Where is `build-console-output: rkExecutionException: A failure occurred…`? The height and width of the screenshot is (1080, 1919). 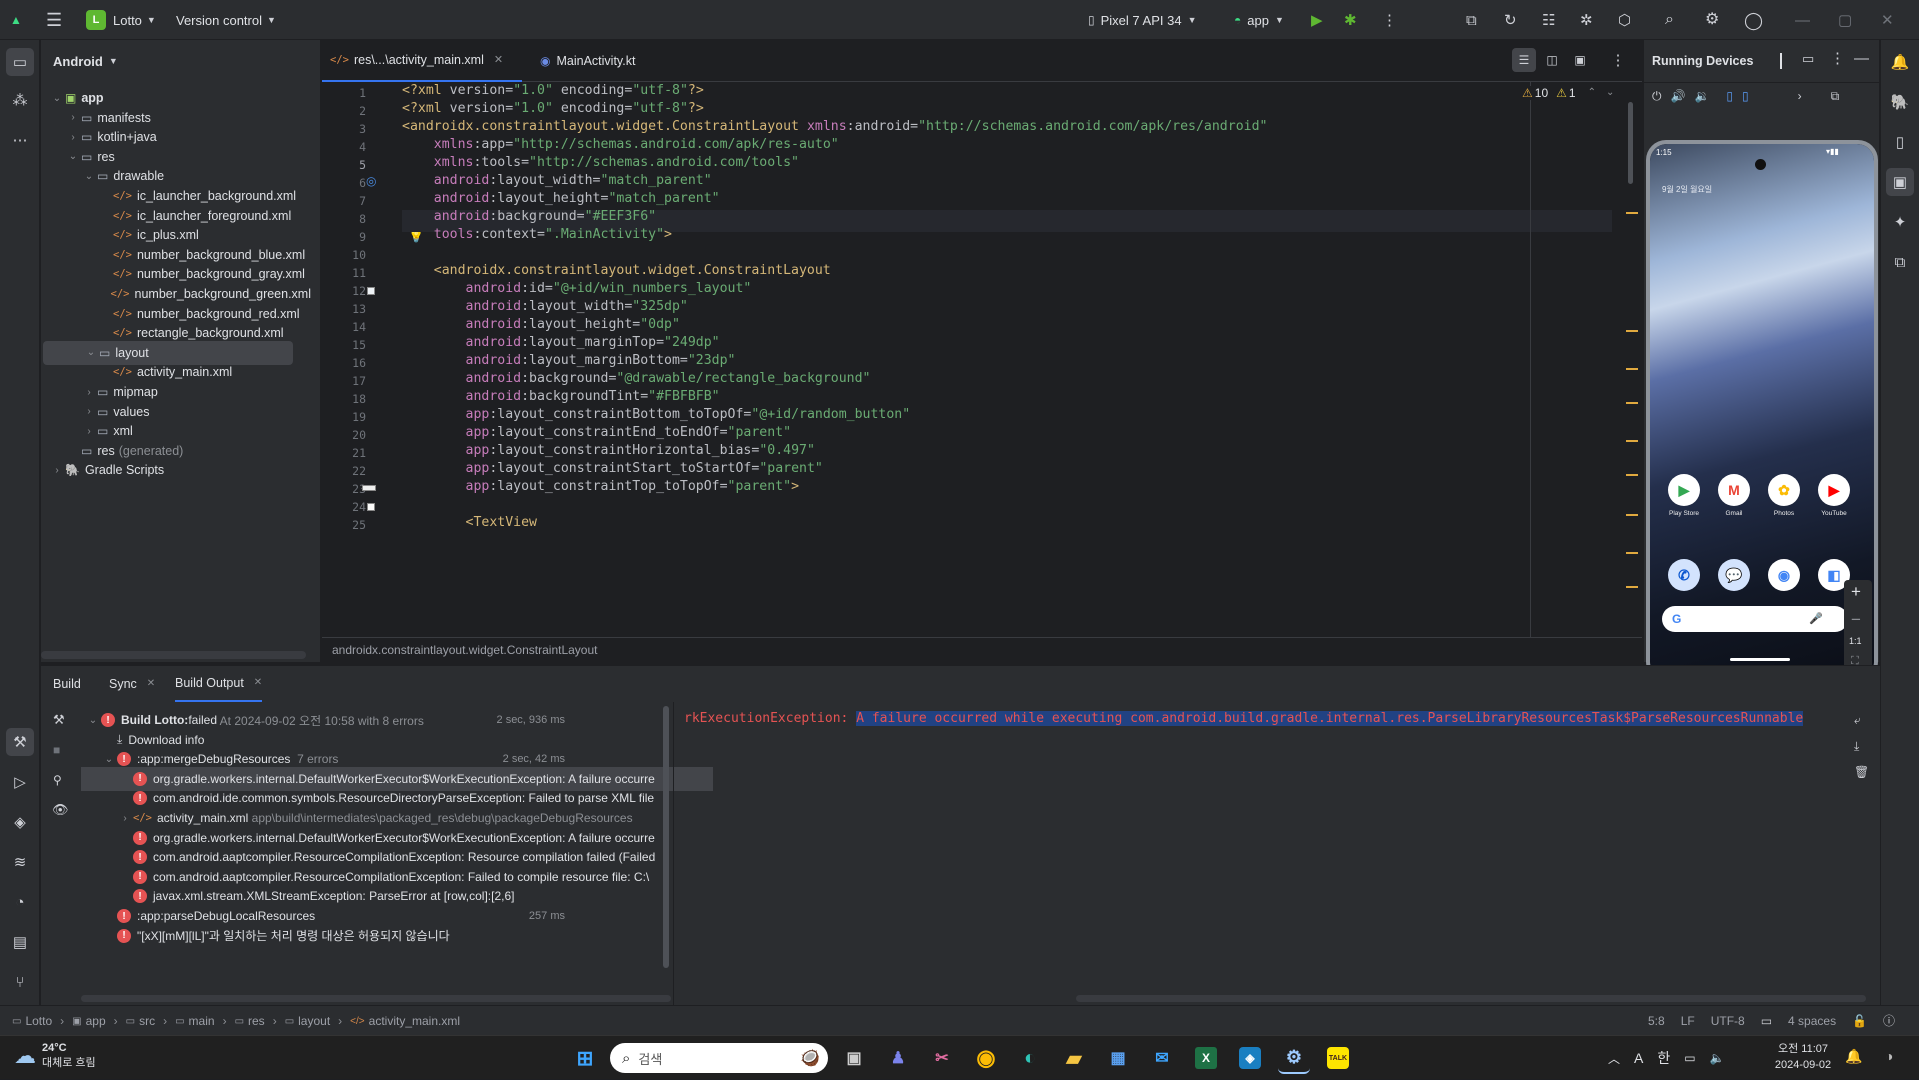
build-console-output: rkExecutionException: A failure occurred… is located at coordinates (1276, 719).